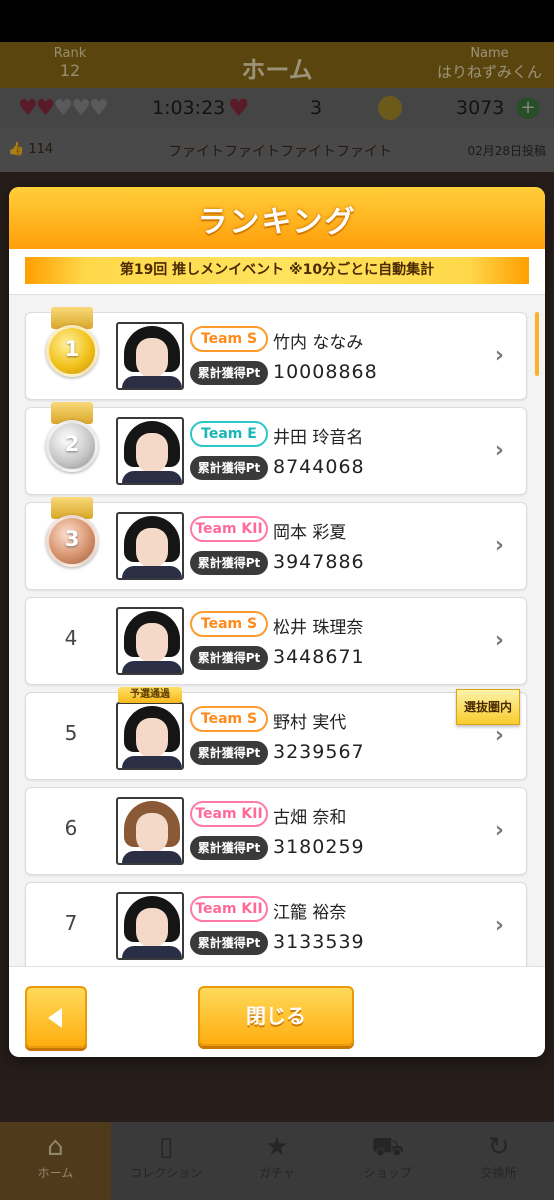 Image resolution: width=554 pixels, height=1200 pixels. What do you see at coordinates (325, 372) in the screenshot?
I see `points-value: 10008868` at bounding box center [325, 372].